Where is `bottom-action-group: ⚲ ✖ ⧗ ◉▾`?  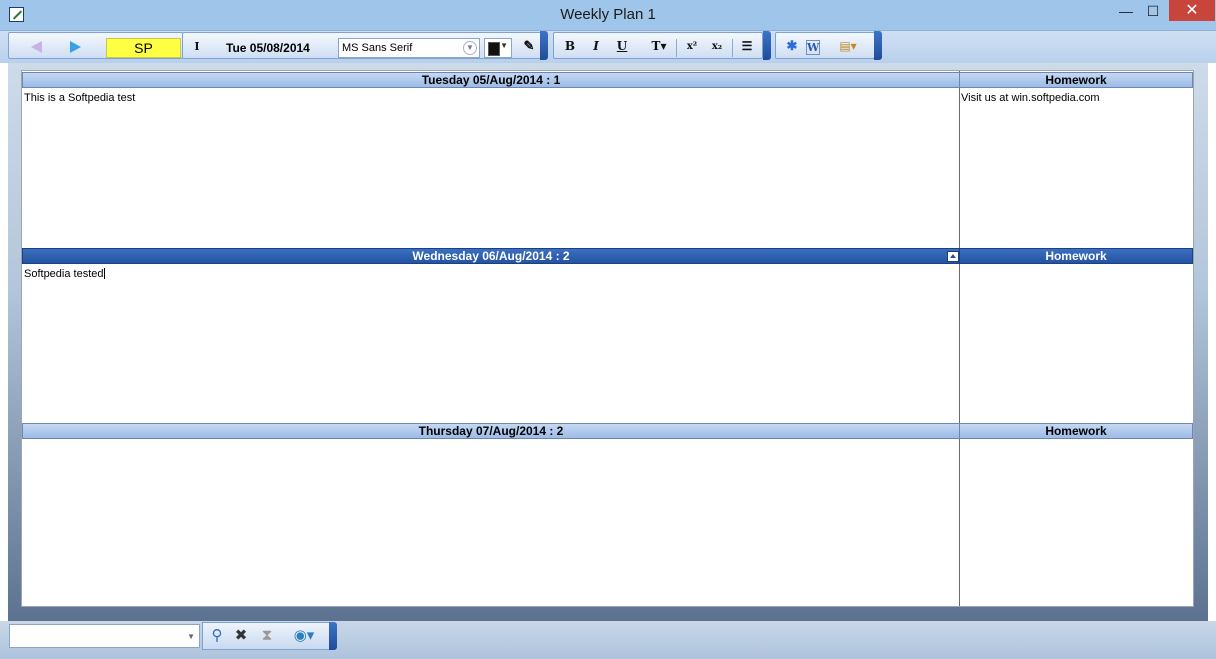 bottom-action-group: ⚲ ✖ ⧗ ◉▾ is located at coordinates (266, 636).